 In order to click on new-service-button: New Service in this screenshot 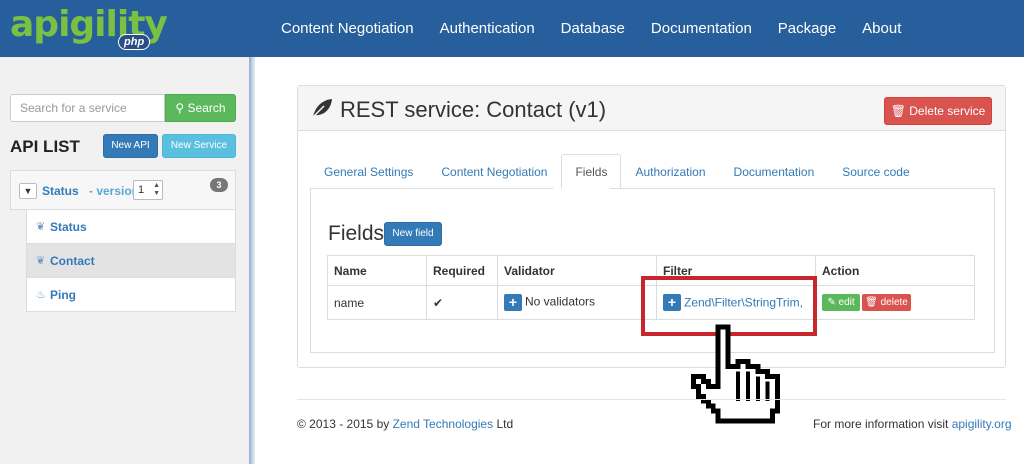, I will do `click(199, 146)`.